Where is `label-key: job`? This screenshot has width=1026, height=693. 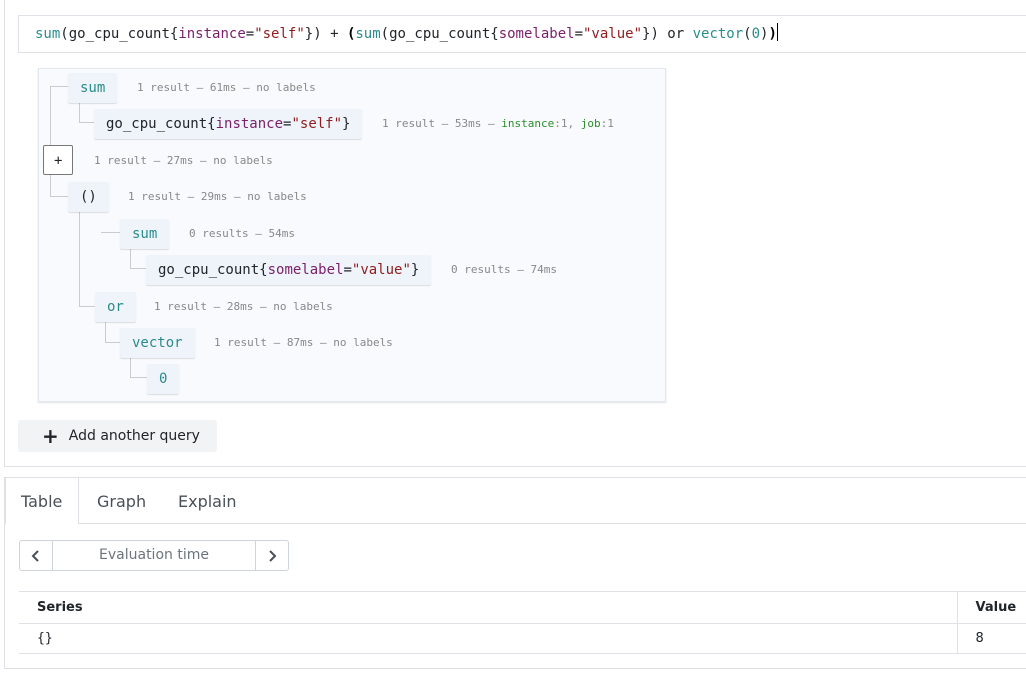 label-key: job is located at coordinates (590, 123).